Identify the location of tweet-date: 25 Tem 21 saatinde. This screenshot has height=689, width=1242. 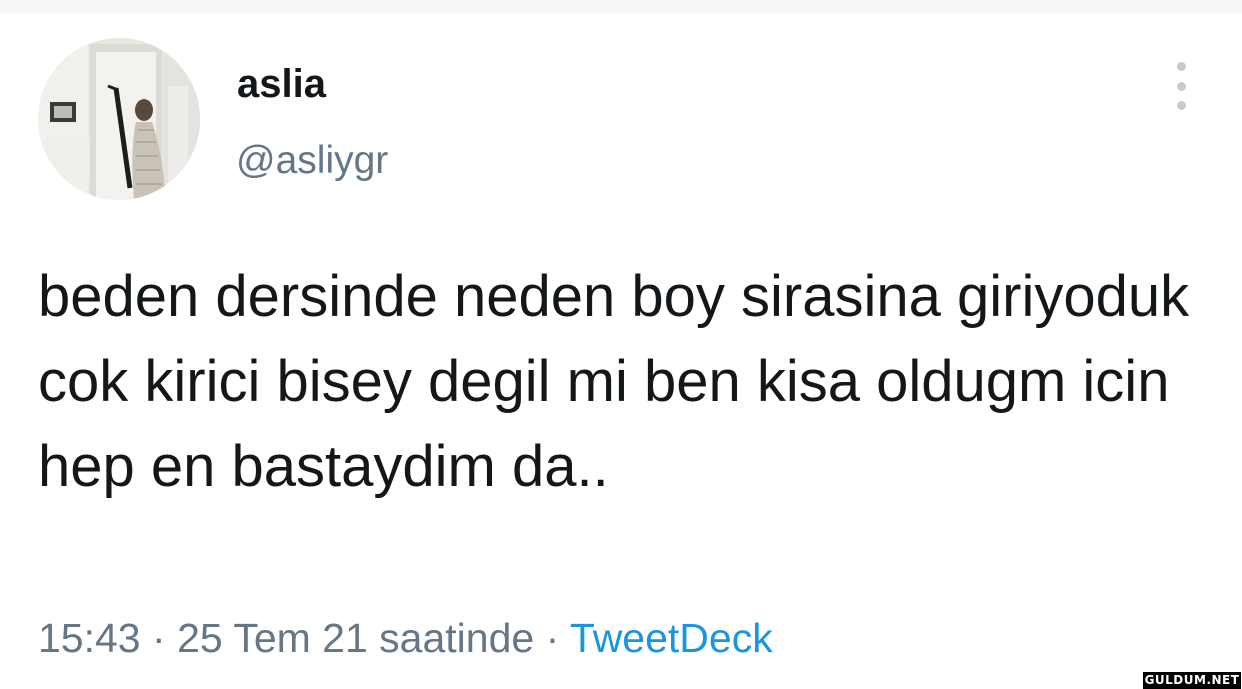
(355, 638).